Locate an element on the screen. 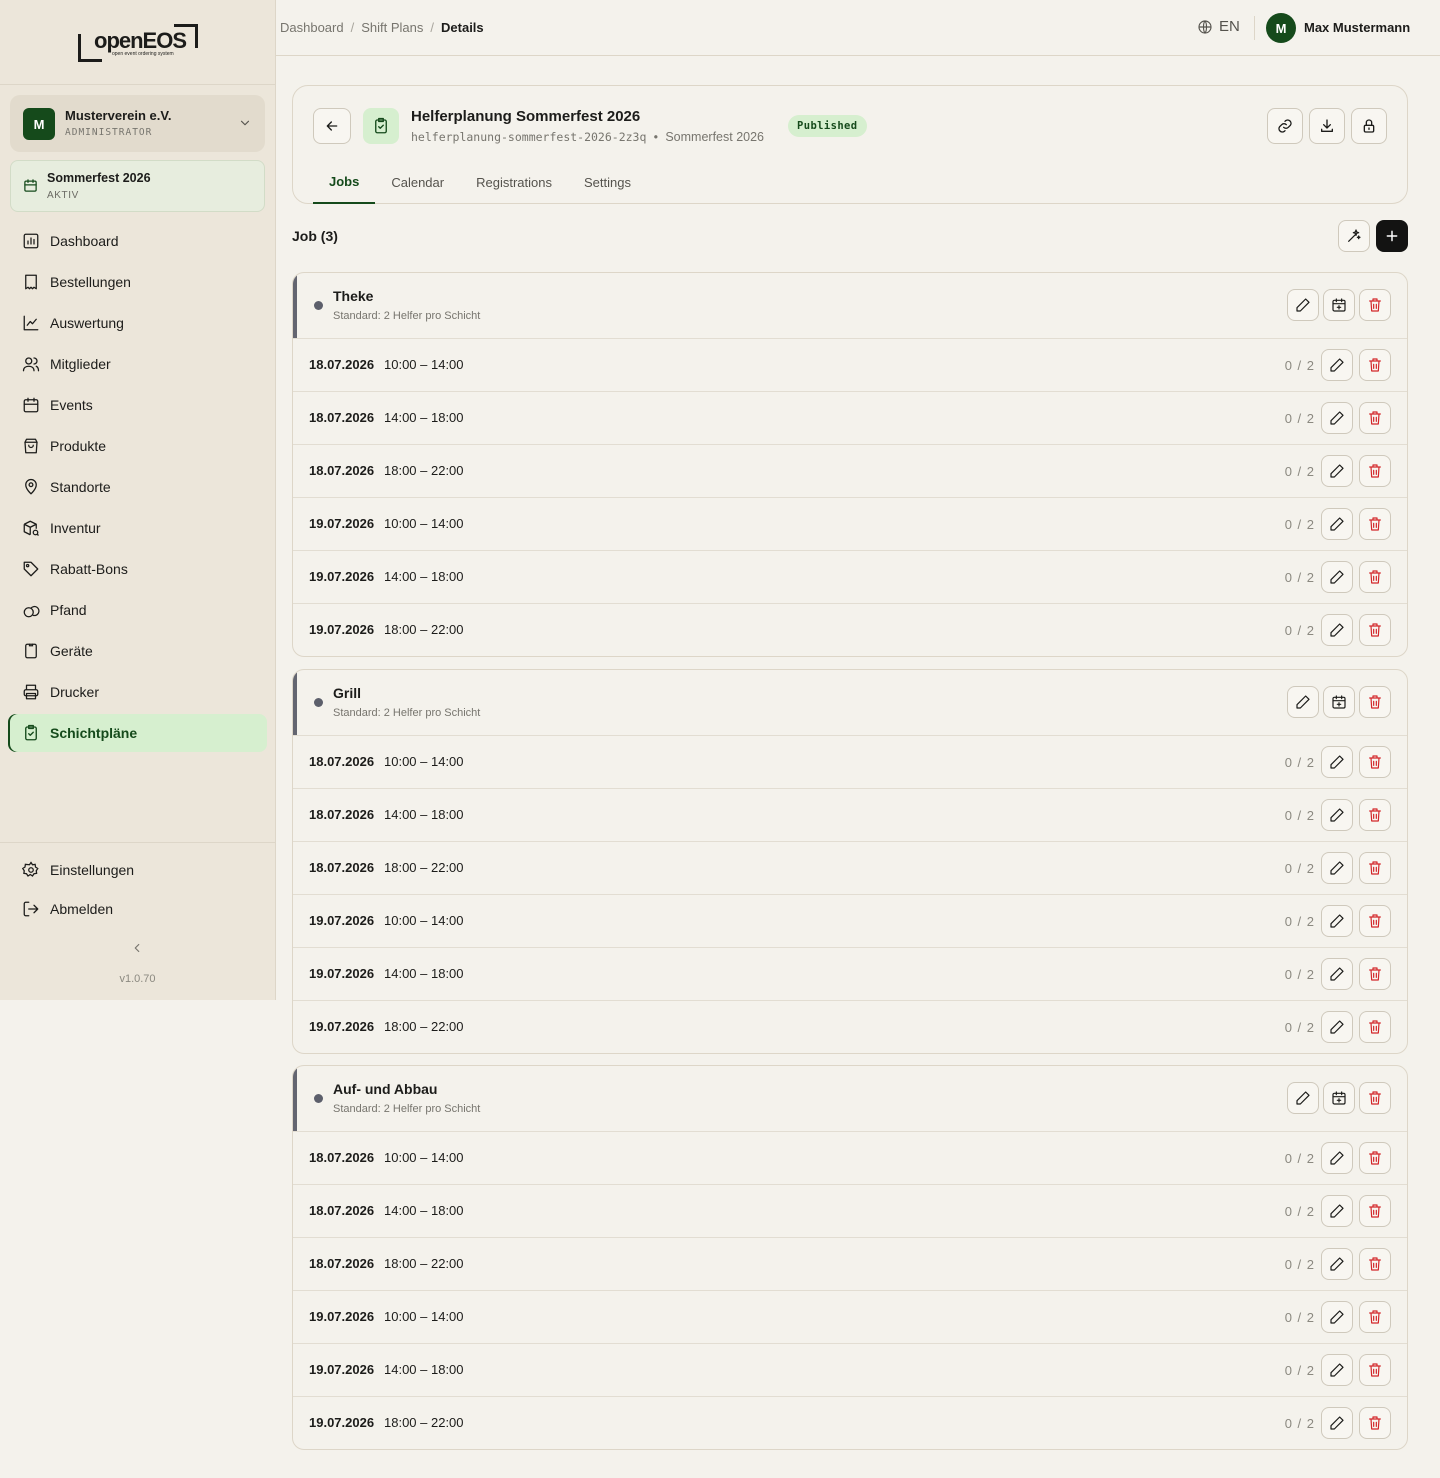  download-button is located at coordinates (1327, 126).